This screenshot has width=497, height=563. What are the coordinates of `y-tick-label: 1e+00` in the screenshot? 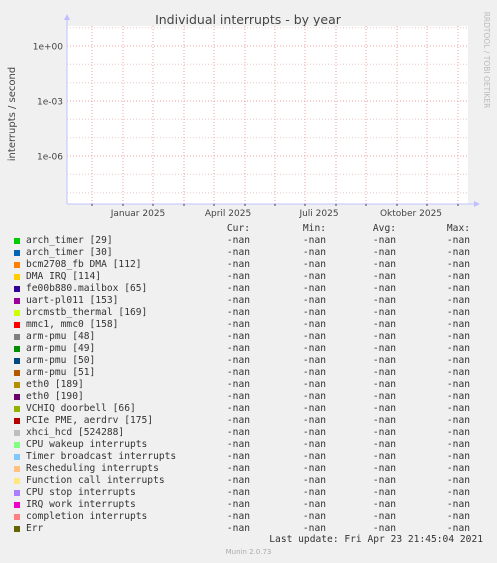 It's located at (48, 48).